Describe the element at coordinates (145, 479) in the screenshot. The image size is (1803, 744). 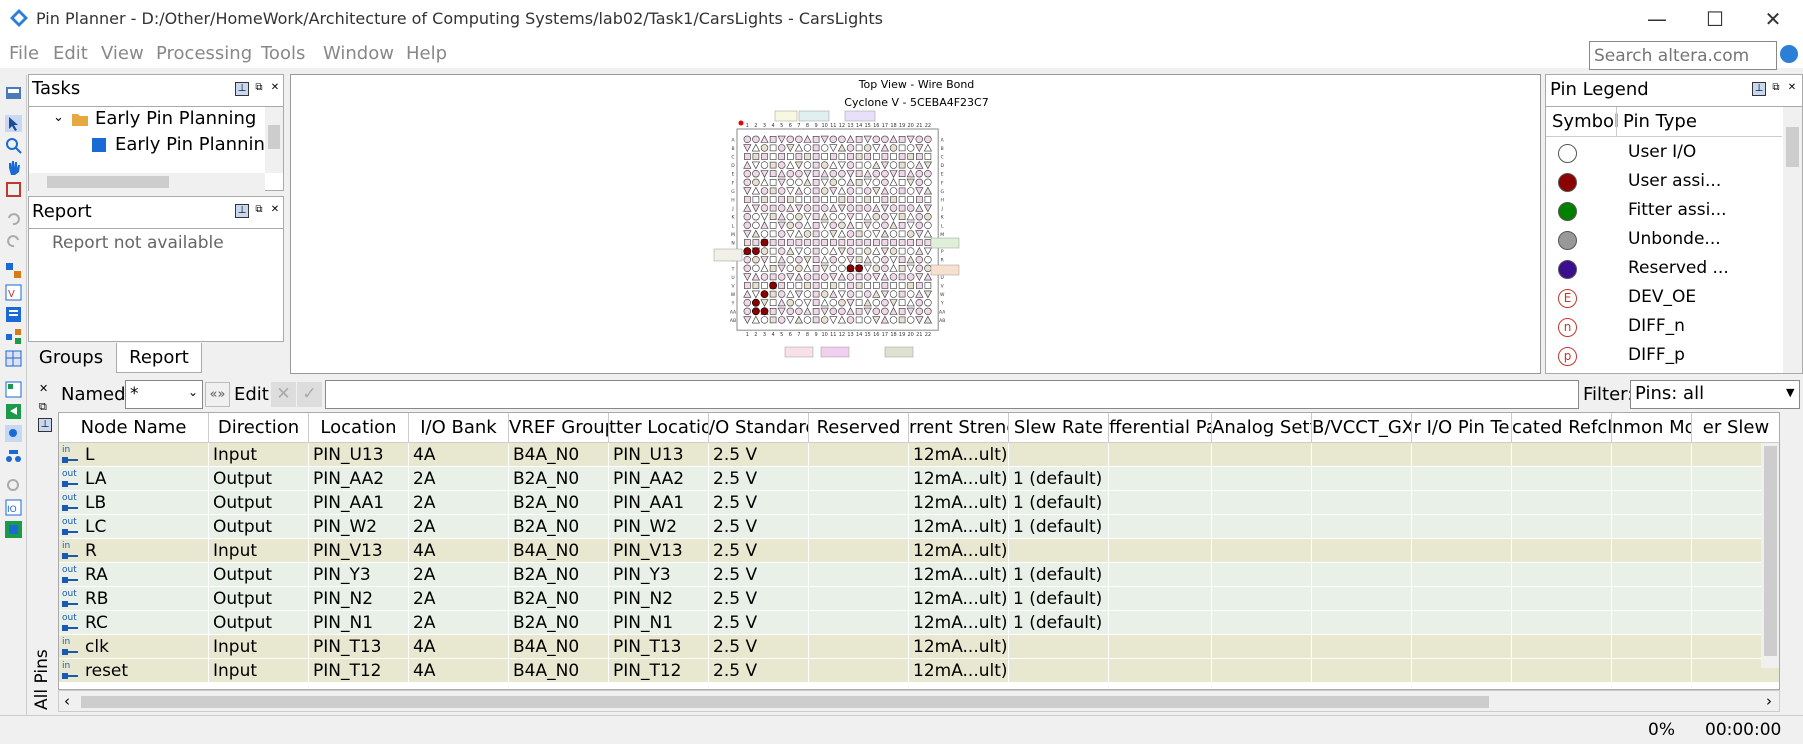
I see `table-cell-name: LA` at that location.